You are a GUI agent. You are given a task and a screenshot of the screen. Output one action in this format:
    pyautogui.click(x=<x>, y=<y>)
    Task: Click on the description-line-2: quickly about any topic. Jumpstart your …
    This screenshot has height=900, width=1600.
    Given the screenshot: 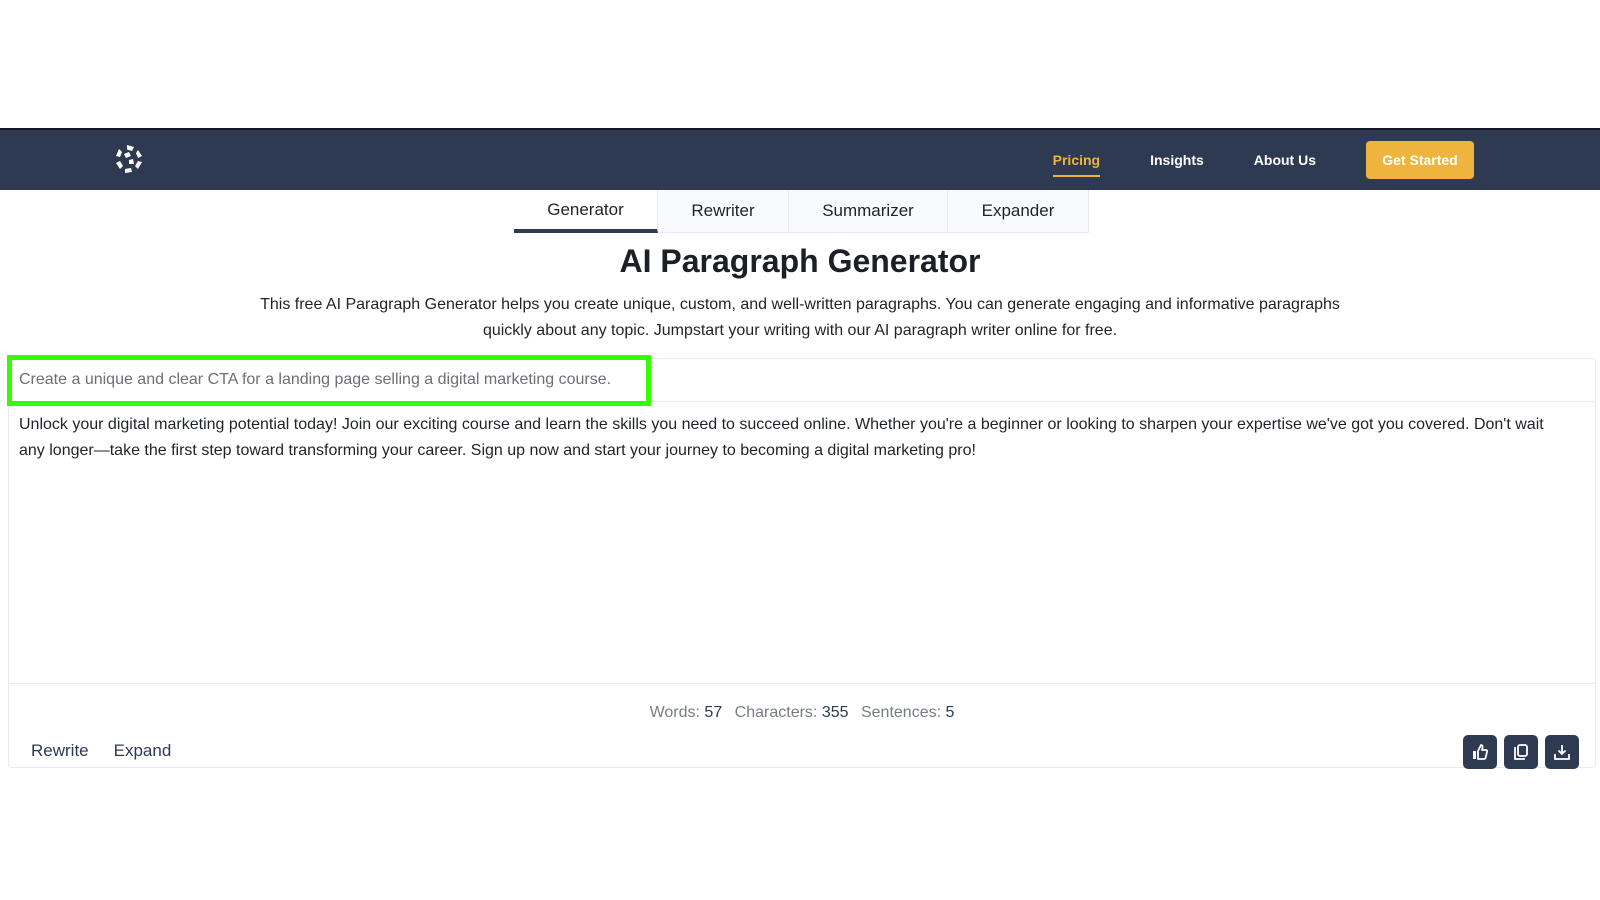 What is the action you would take?
    pyautogui.click(x=800, y=330)
    